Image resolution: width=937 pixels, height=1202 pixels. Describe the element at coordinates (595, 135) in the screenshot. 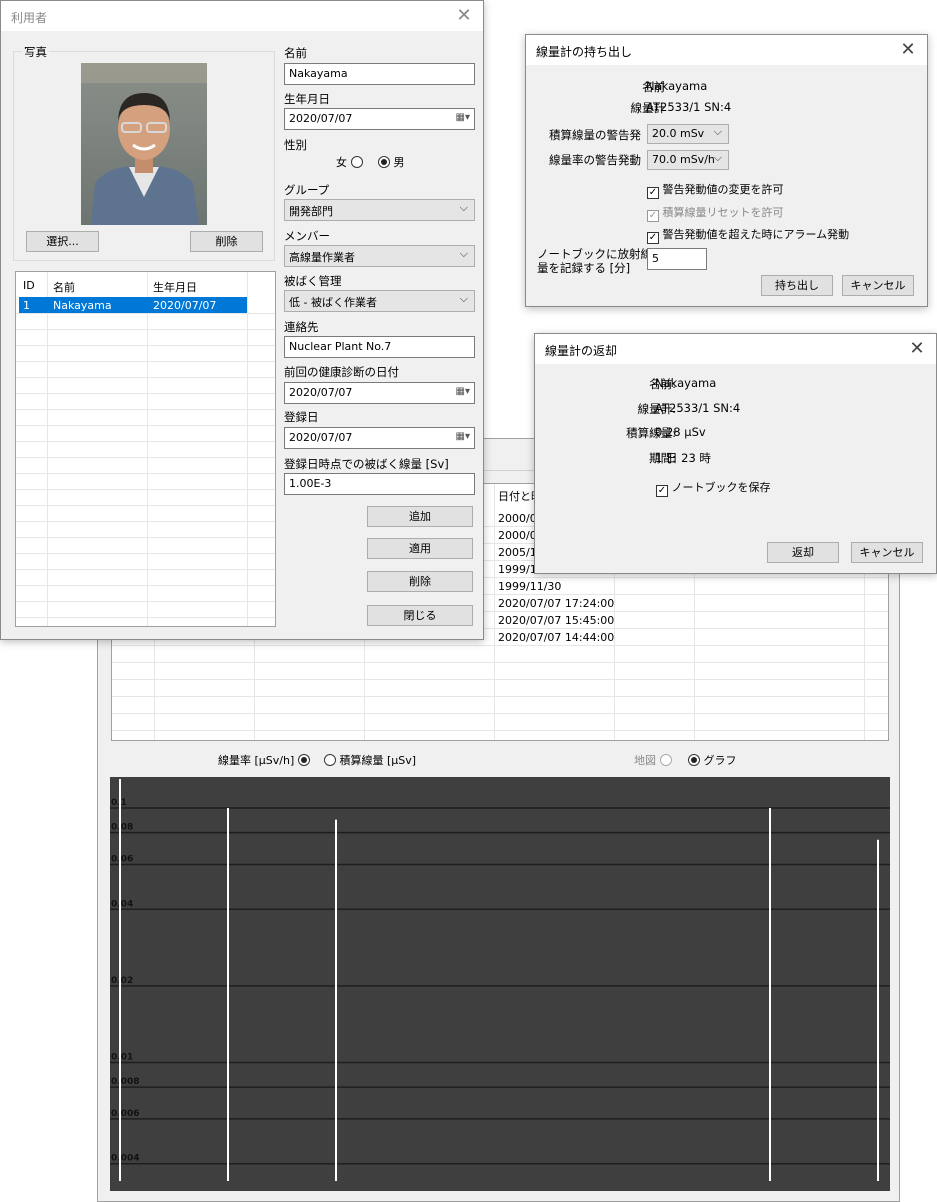

I see `cum-alarm-label: 積算線量の警告発` at that location.